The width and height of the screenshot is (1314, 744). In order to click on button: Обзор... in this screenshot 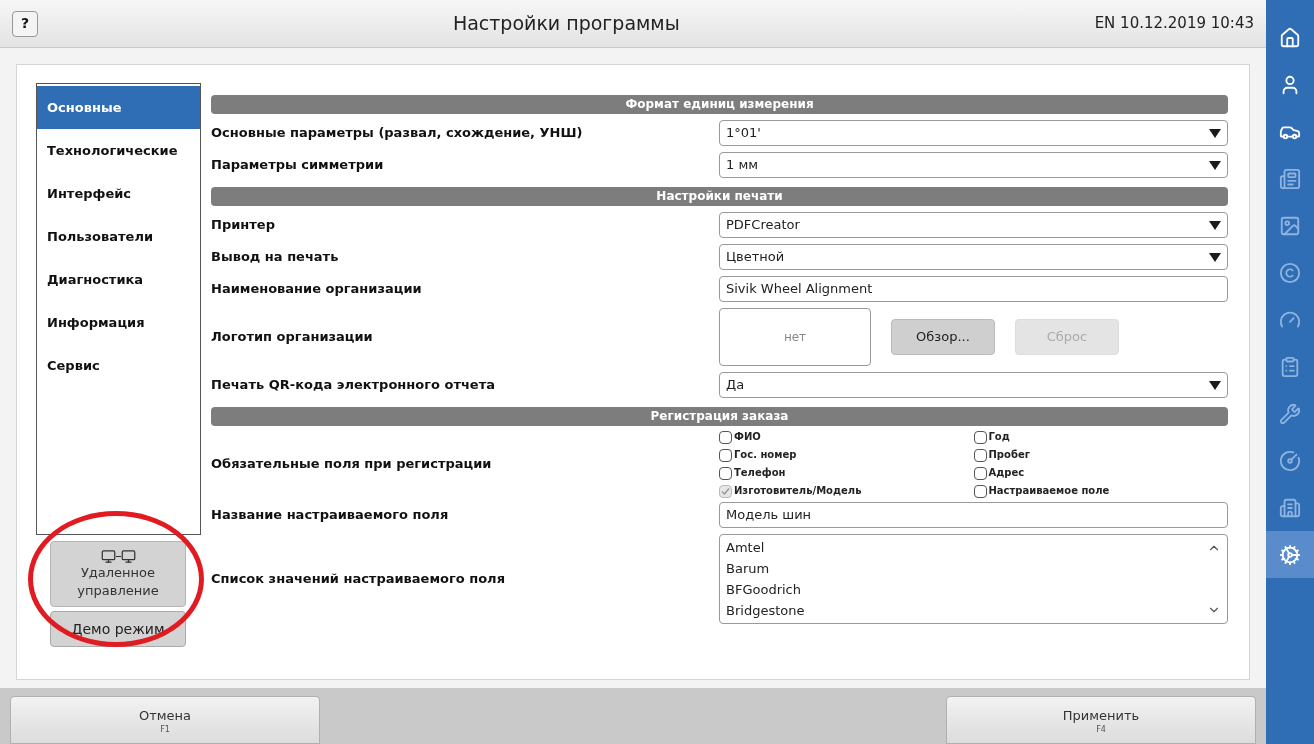, I will do `click(943, 337)`.